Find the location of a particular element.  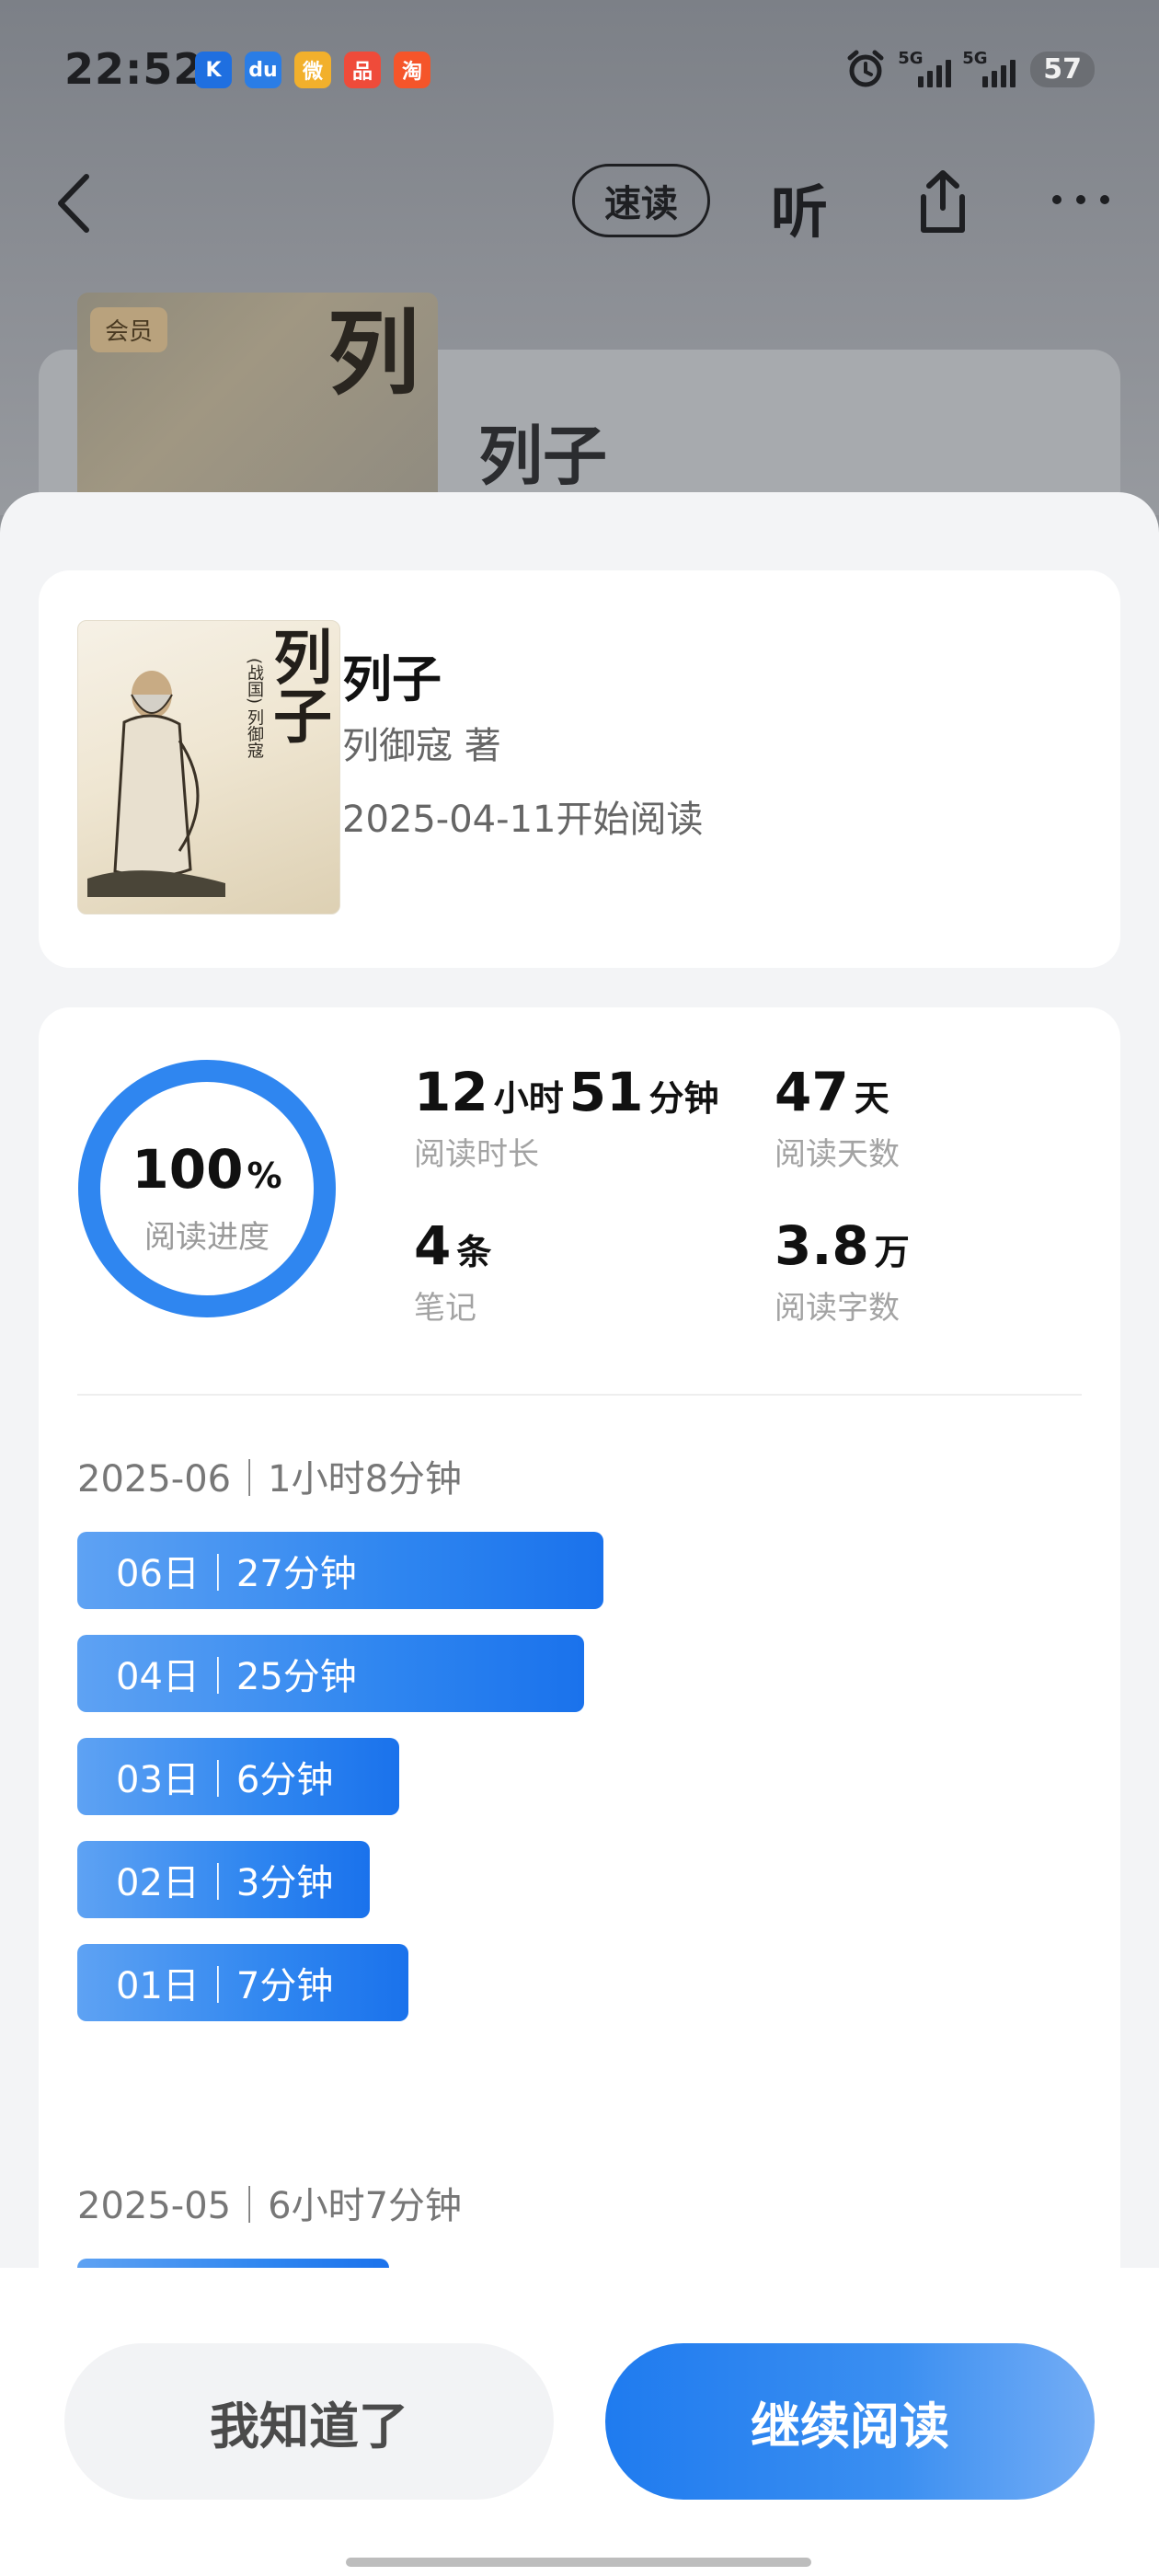

reading-duration-label: 阅读时长 is located at coordinates (476, 1154).